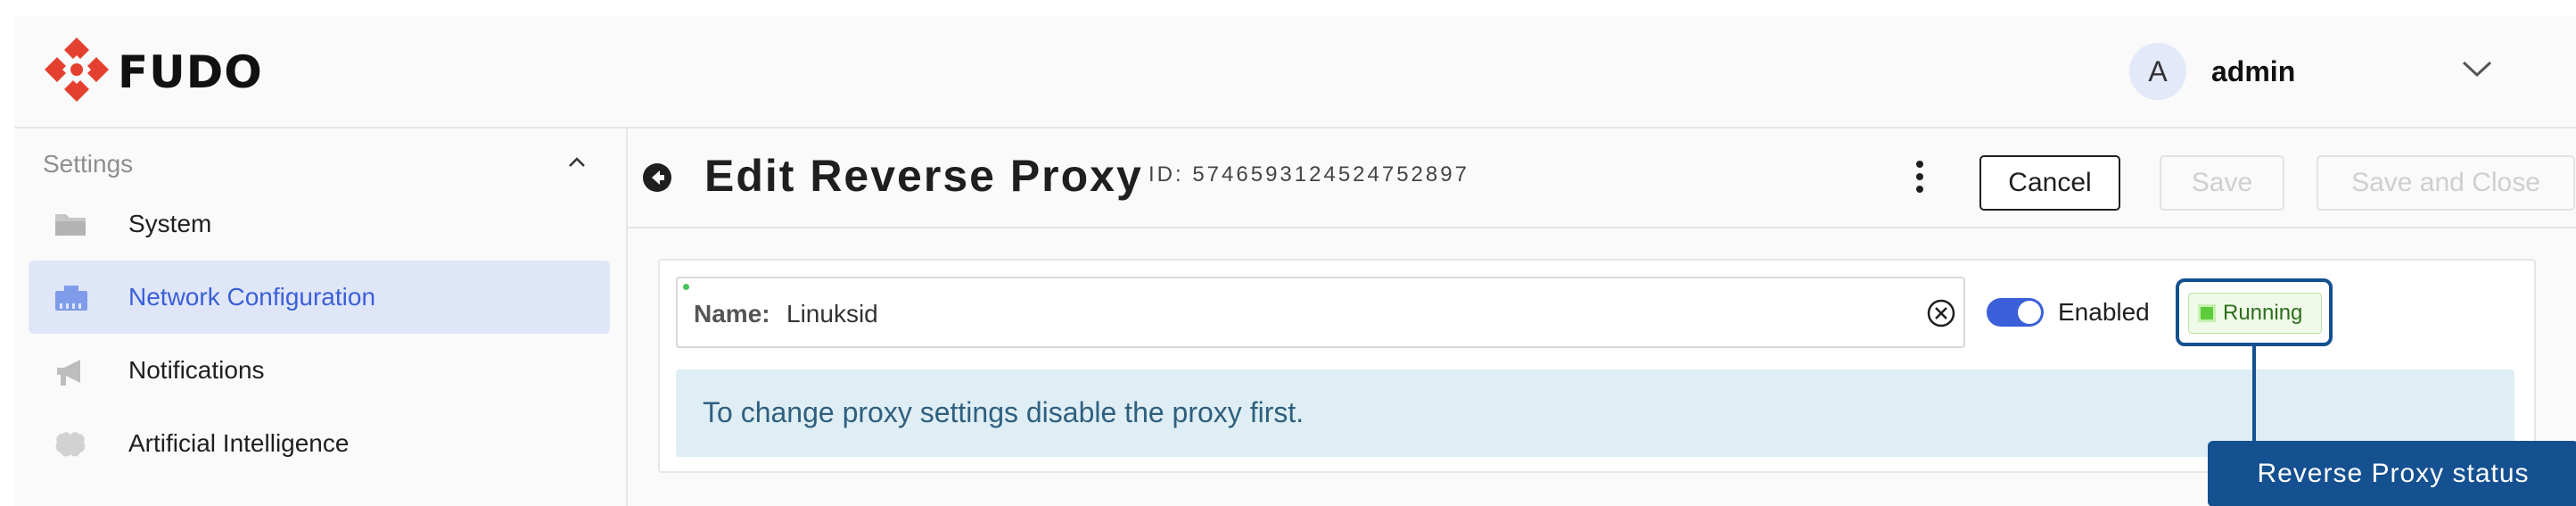 This screenshot has height=506, width=2576. I want to click on fudo-logo-text: FUDO, so click(190, 72).